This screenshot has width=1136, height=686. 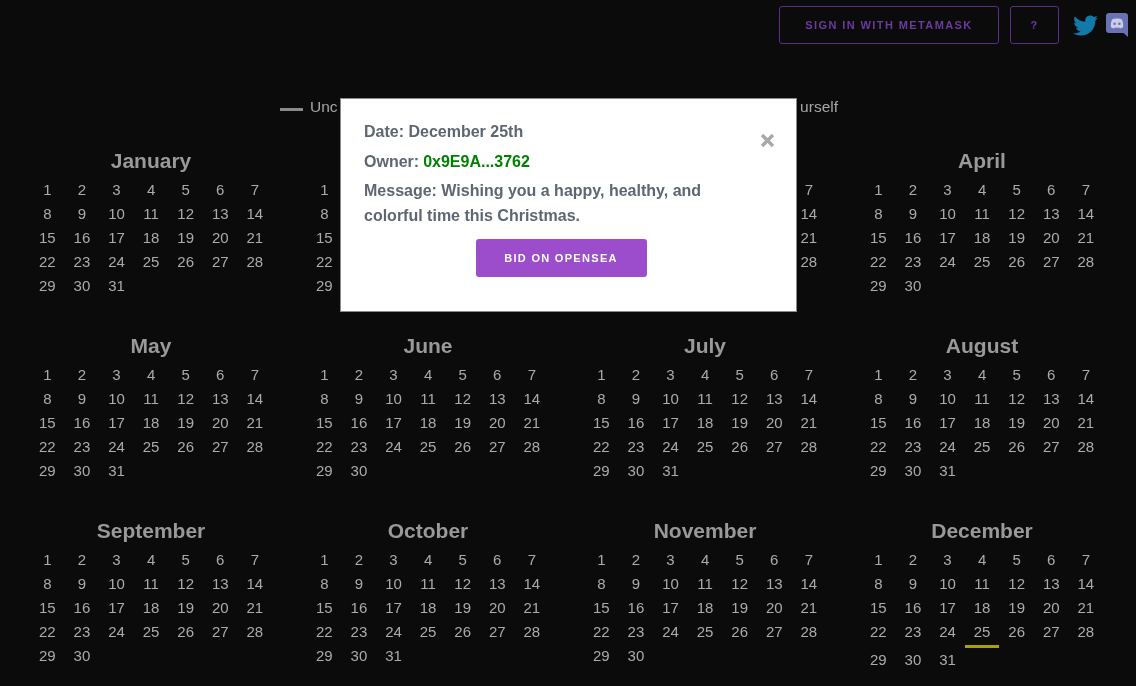 I want to click on bird-icon, so click(x=1085, y=25).